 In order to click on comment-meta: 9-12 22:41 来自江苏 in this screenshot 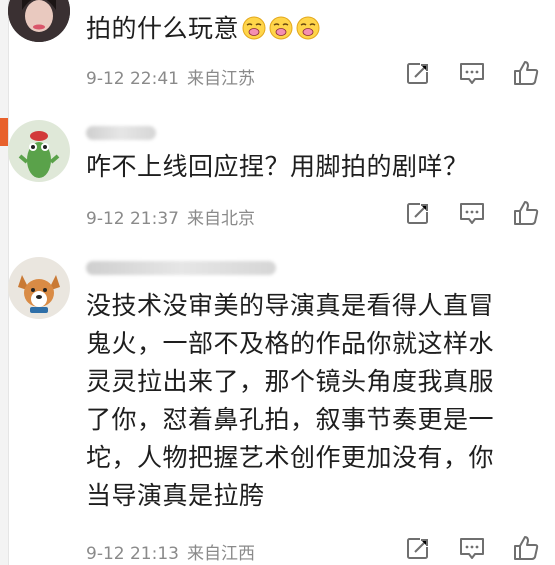, I will do `click(170, 76)`.